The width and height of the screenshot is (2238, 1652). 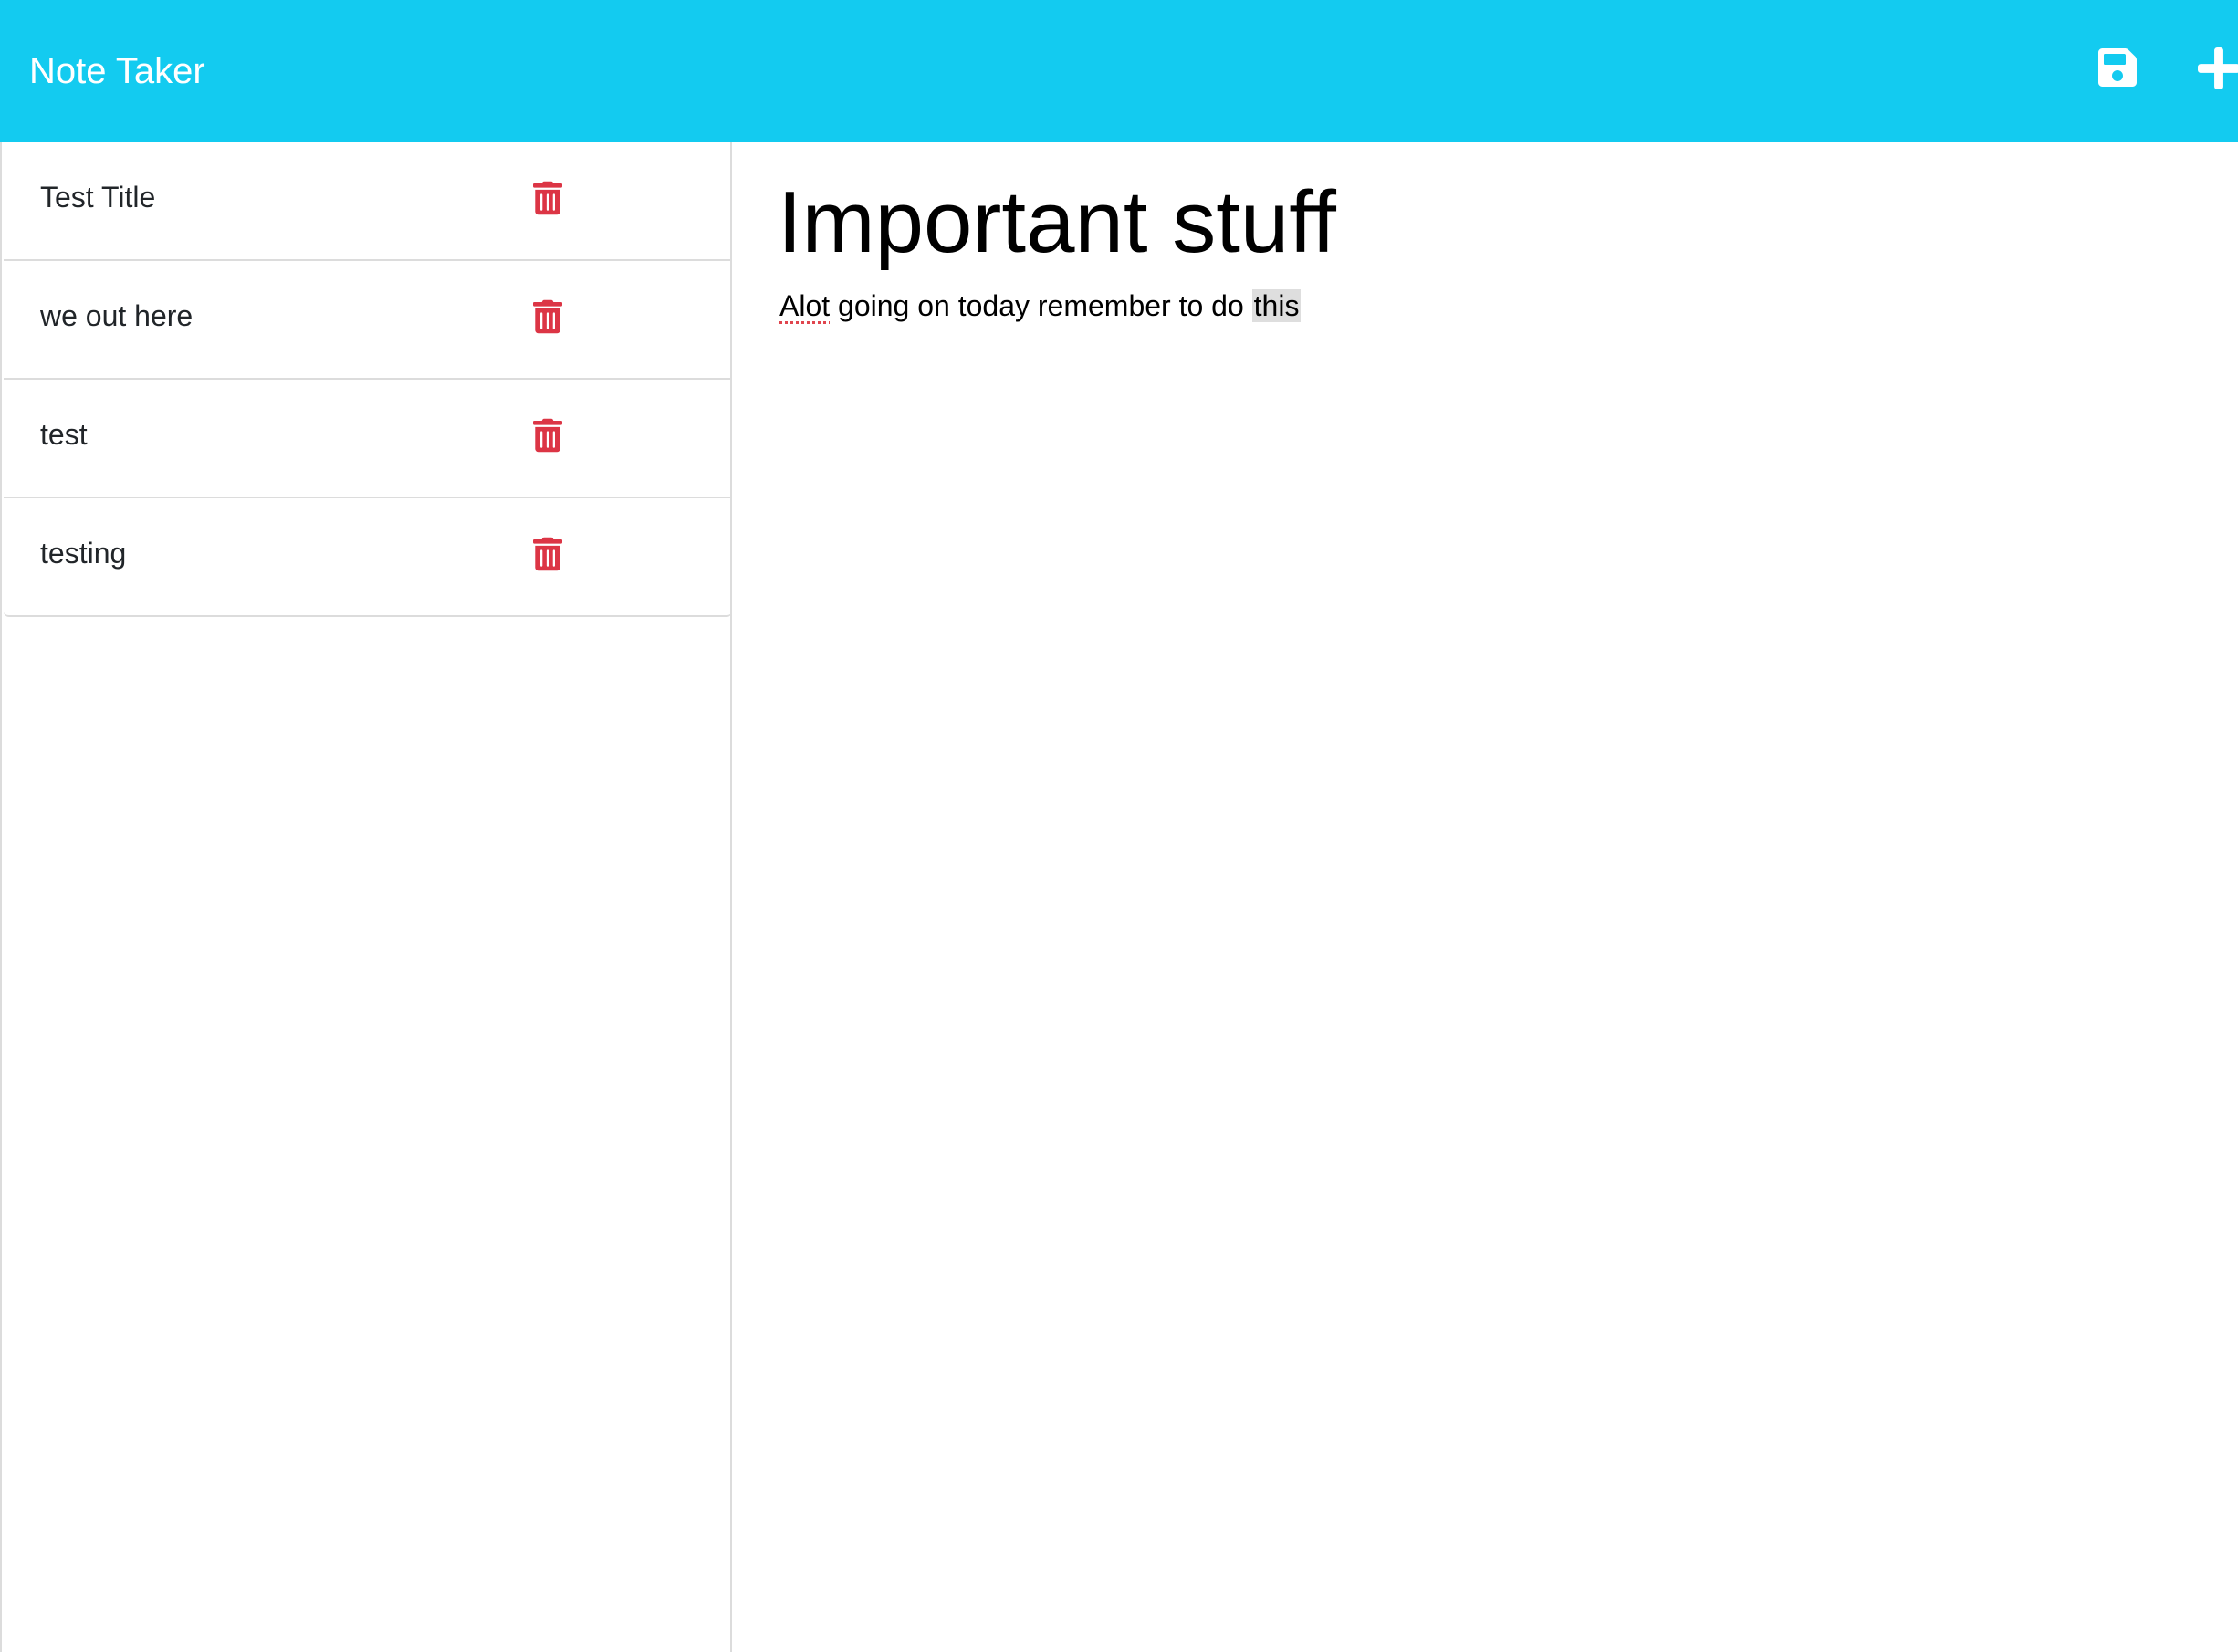 I want to click on save-note-icon, so click(x=2117, y=67).